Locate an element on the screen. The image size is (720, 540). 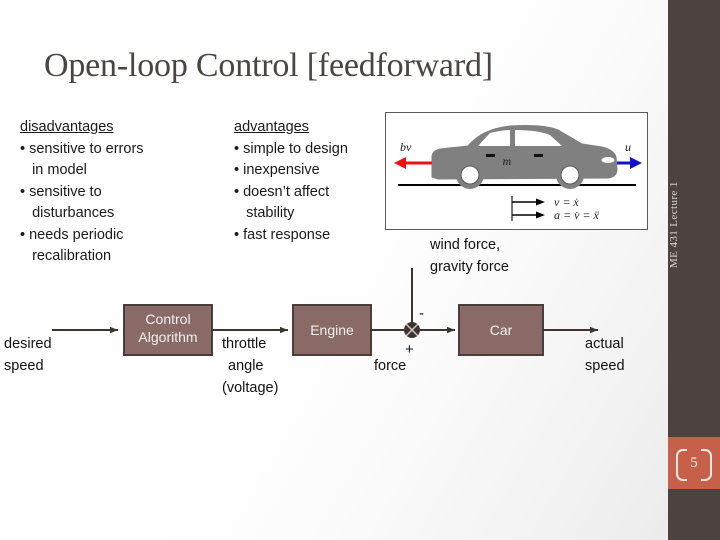
input-force-arrow is located at coordinates (629, 163).